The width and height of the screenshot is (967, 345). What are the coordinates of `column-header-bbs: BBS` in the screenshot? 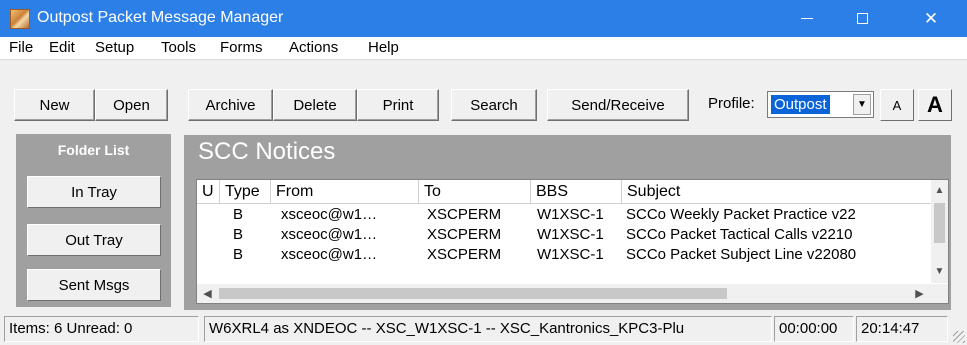 It's located at (576, 192).